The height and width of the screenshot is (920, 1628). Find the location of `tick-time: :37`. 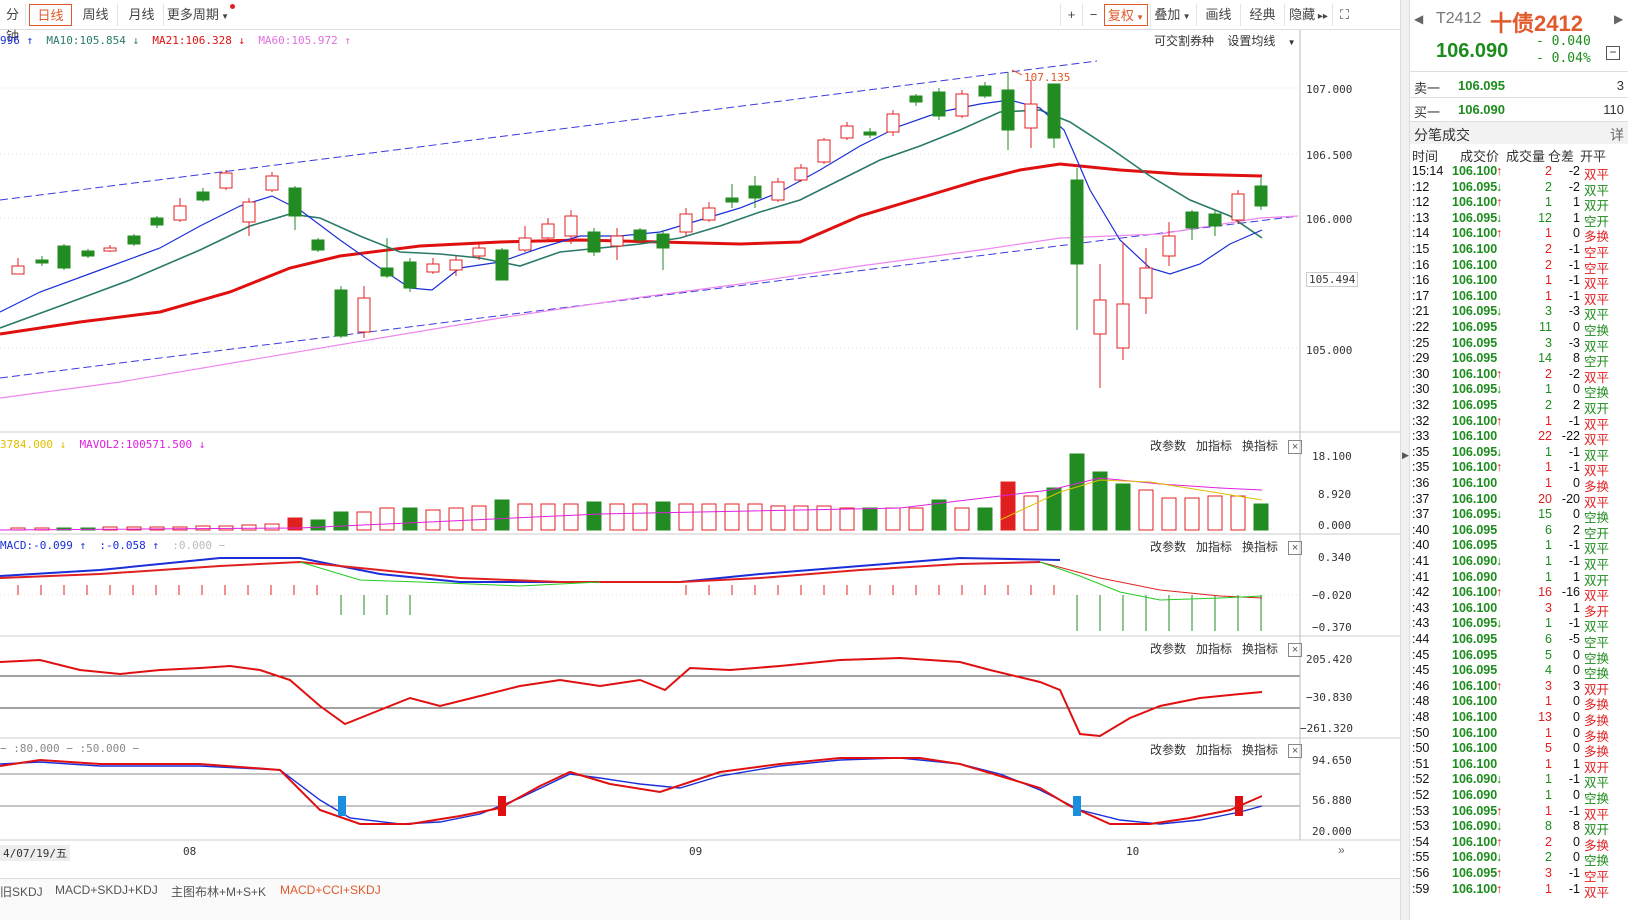

tick-time: :37 is located at coordinates (1421, 514).